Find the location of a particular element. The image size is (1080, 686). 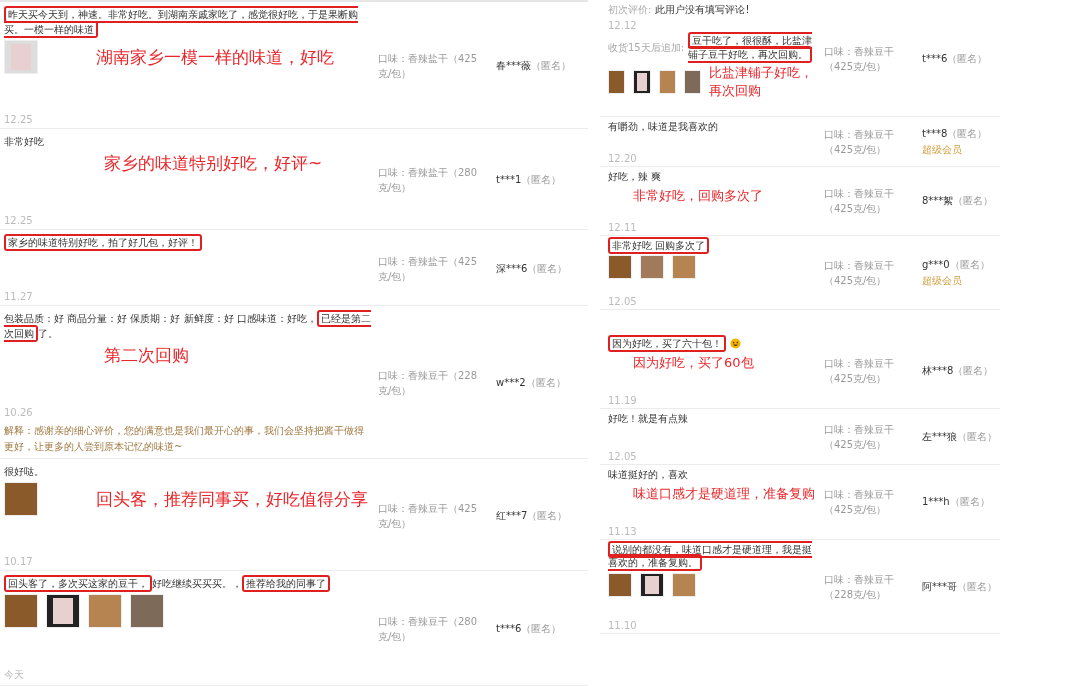

review-text: 好吃，辣 爽 is located at coordinates (635, 177).